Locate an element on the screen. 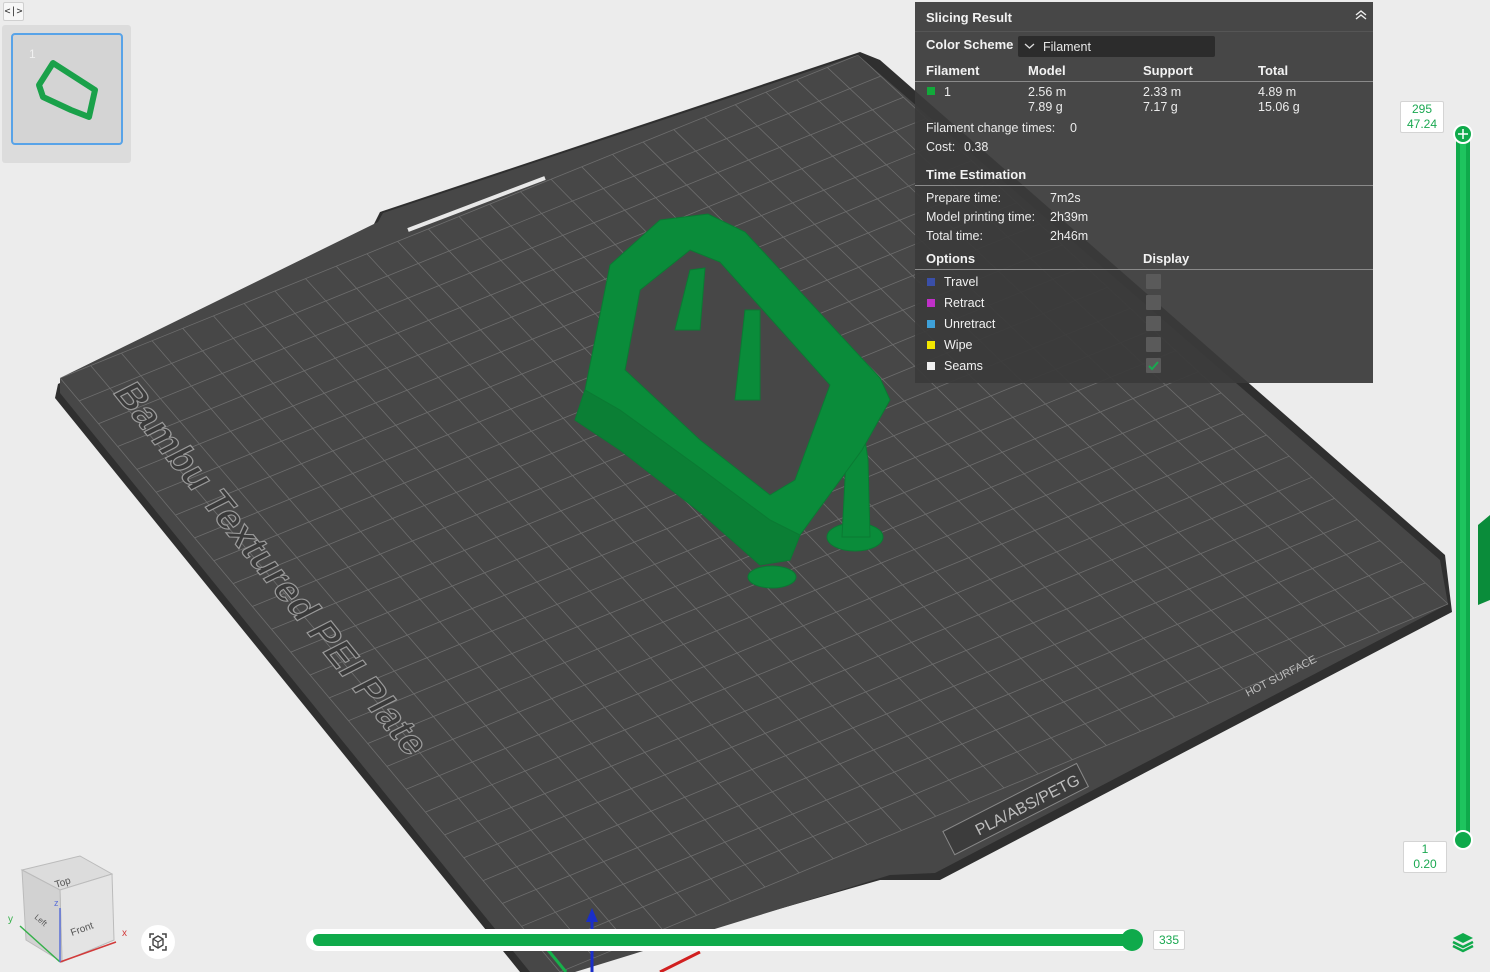 The width and height of the screenshot is (1490, 972). filament-table-header: Filament Model Support Total is located at coordinates (1144, 71).